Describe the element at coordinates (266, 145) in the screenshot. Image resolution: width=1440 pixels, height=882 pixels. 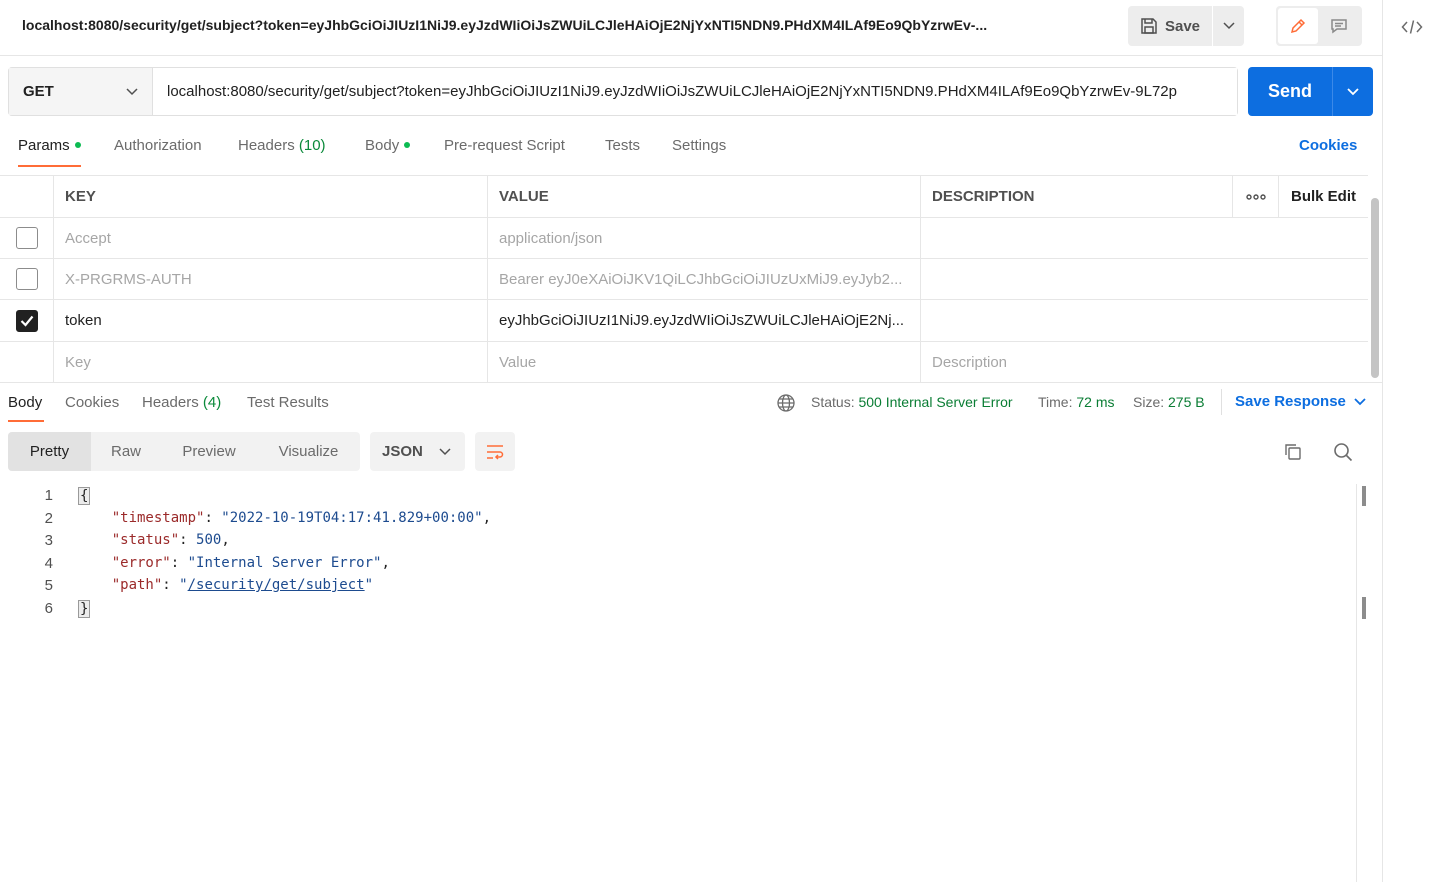
I see `tab-headers-label: Headers` at that location.